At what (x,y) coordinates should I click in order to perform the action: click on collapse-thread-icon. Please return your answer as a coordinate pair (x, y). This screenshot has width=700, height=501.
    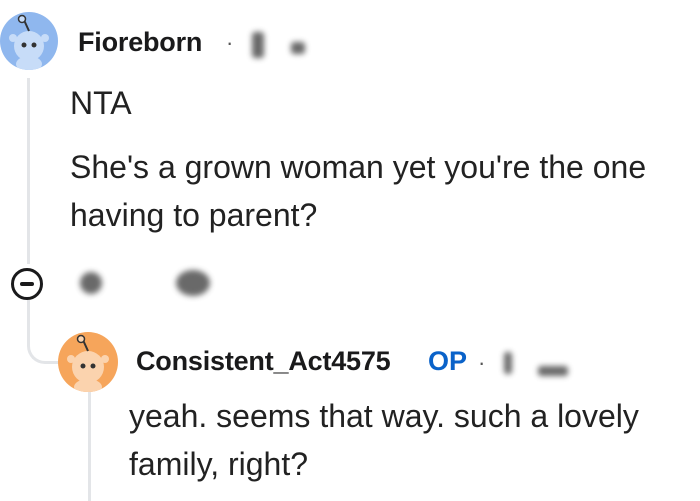
    Looking at the image, I should click on (27, 284).